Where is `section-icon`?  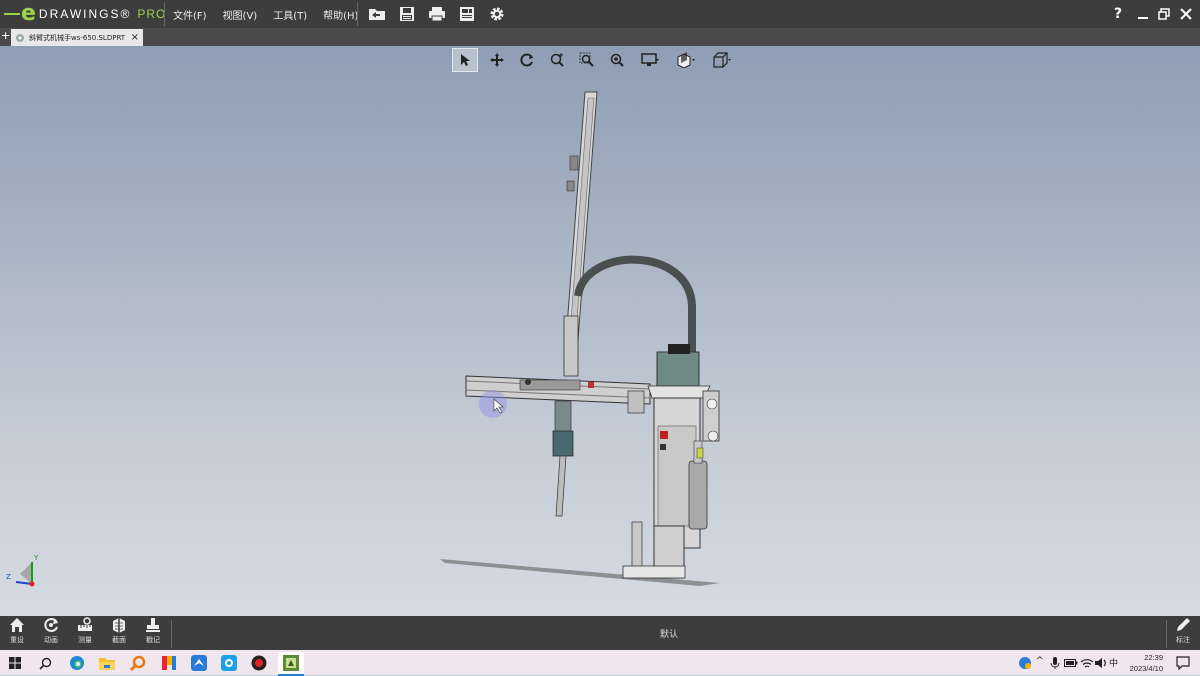
section-icon is located at coordinates (686, 60).